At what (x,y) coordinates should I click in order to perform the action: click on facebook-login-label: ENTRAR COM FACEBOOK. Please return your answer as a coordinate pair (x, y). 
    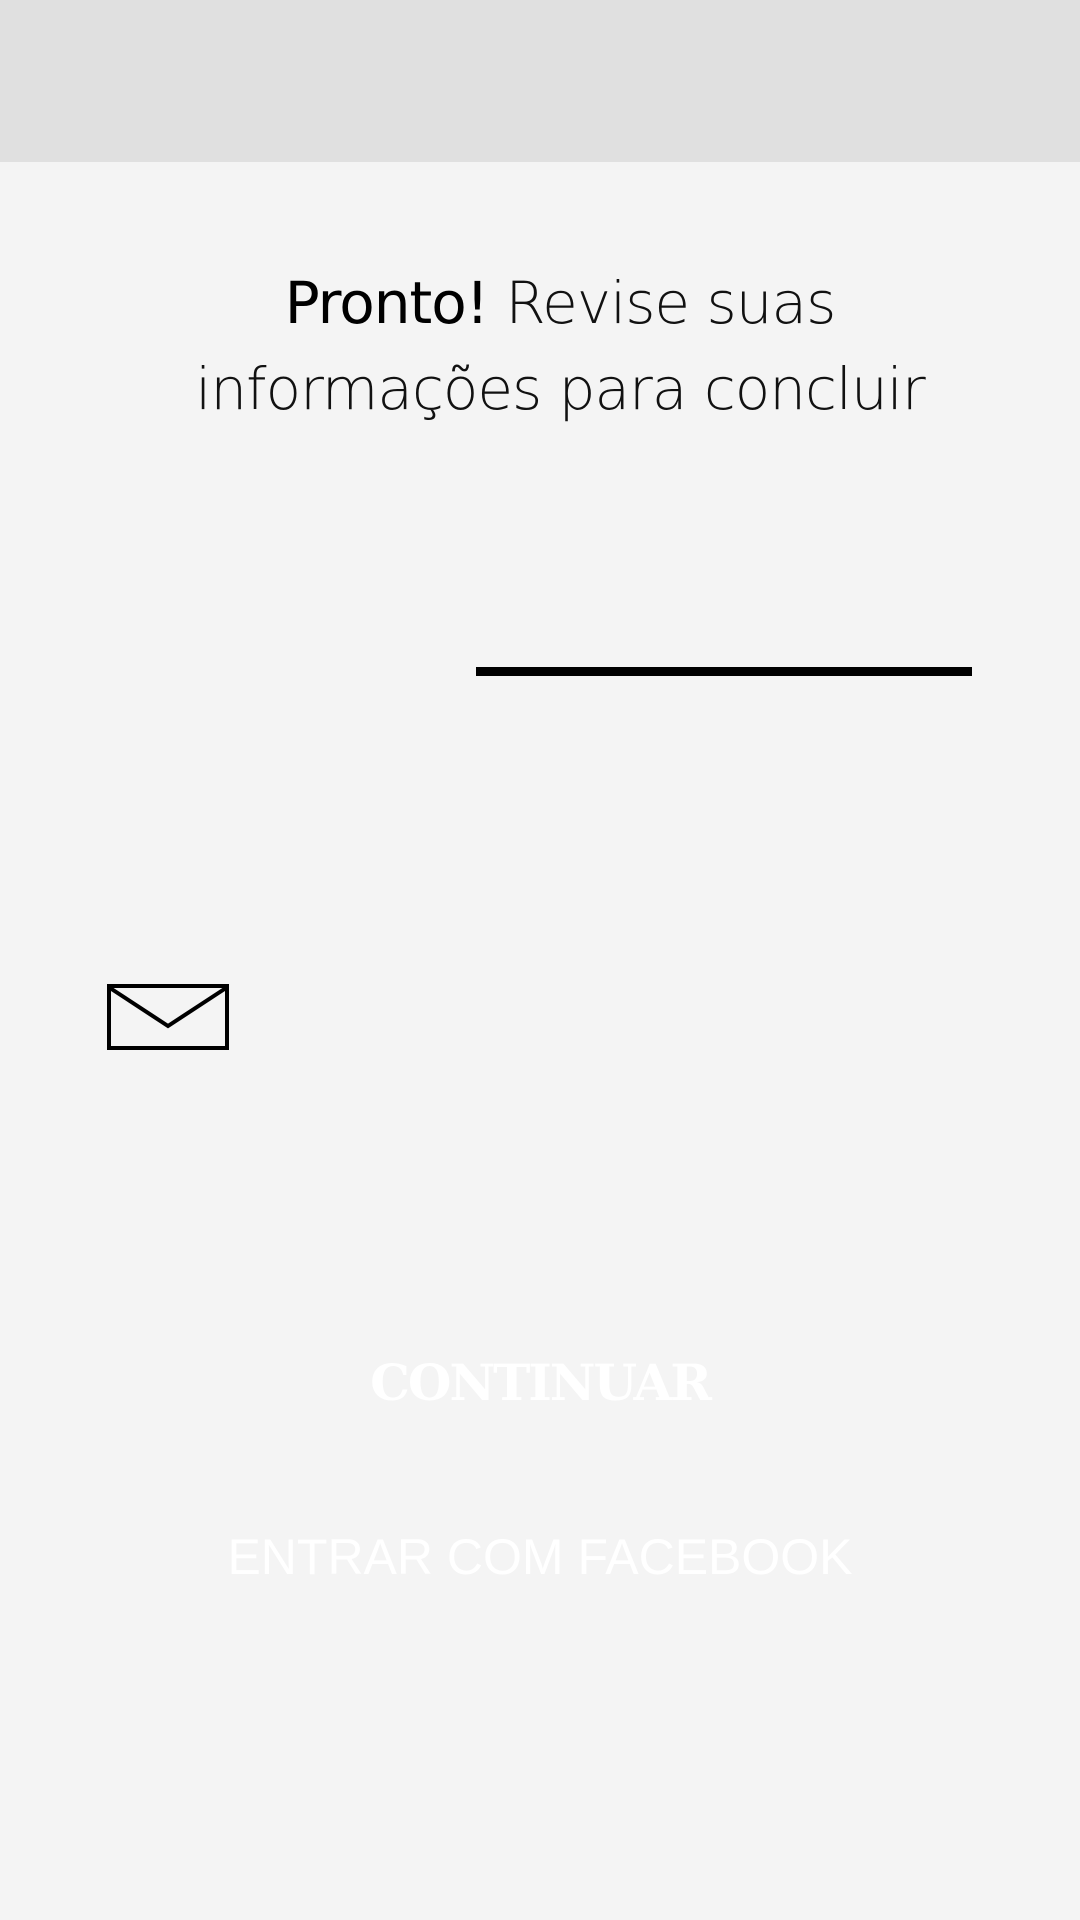
    Looking at the image, I should click on (540, 1557).